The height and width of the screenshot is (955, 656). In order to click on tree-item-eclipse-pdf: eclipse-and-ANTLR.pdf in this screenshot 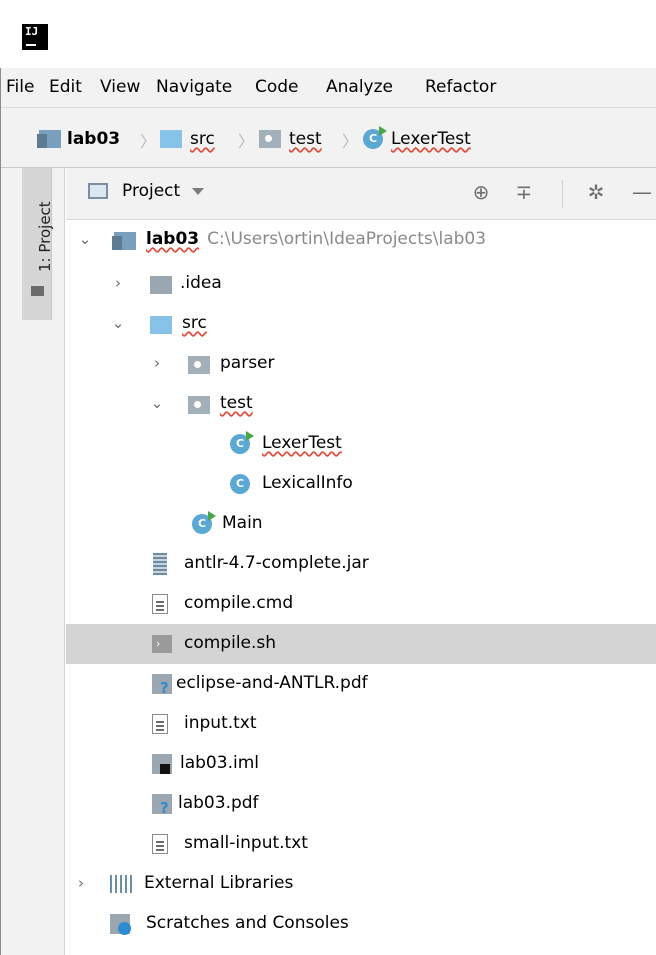, I will do `click(361, 684)`.